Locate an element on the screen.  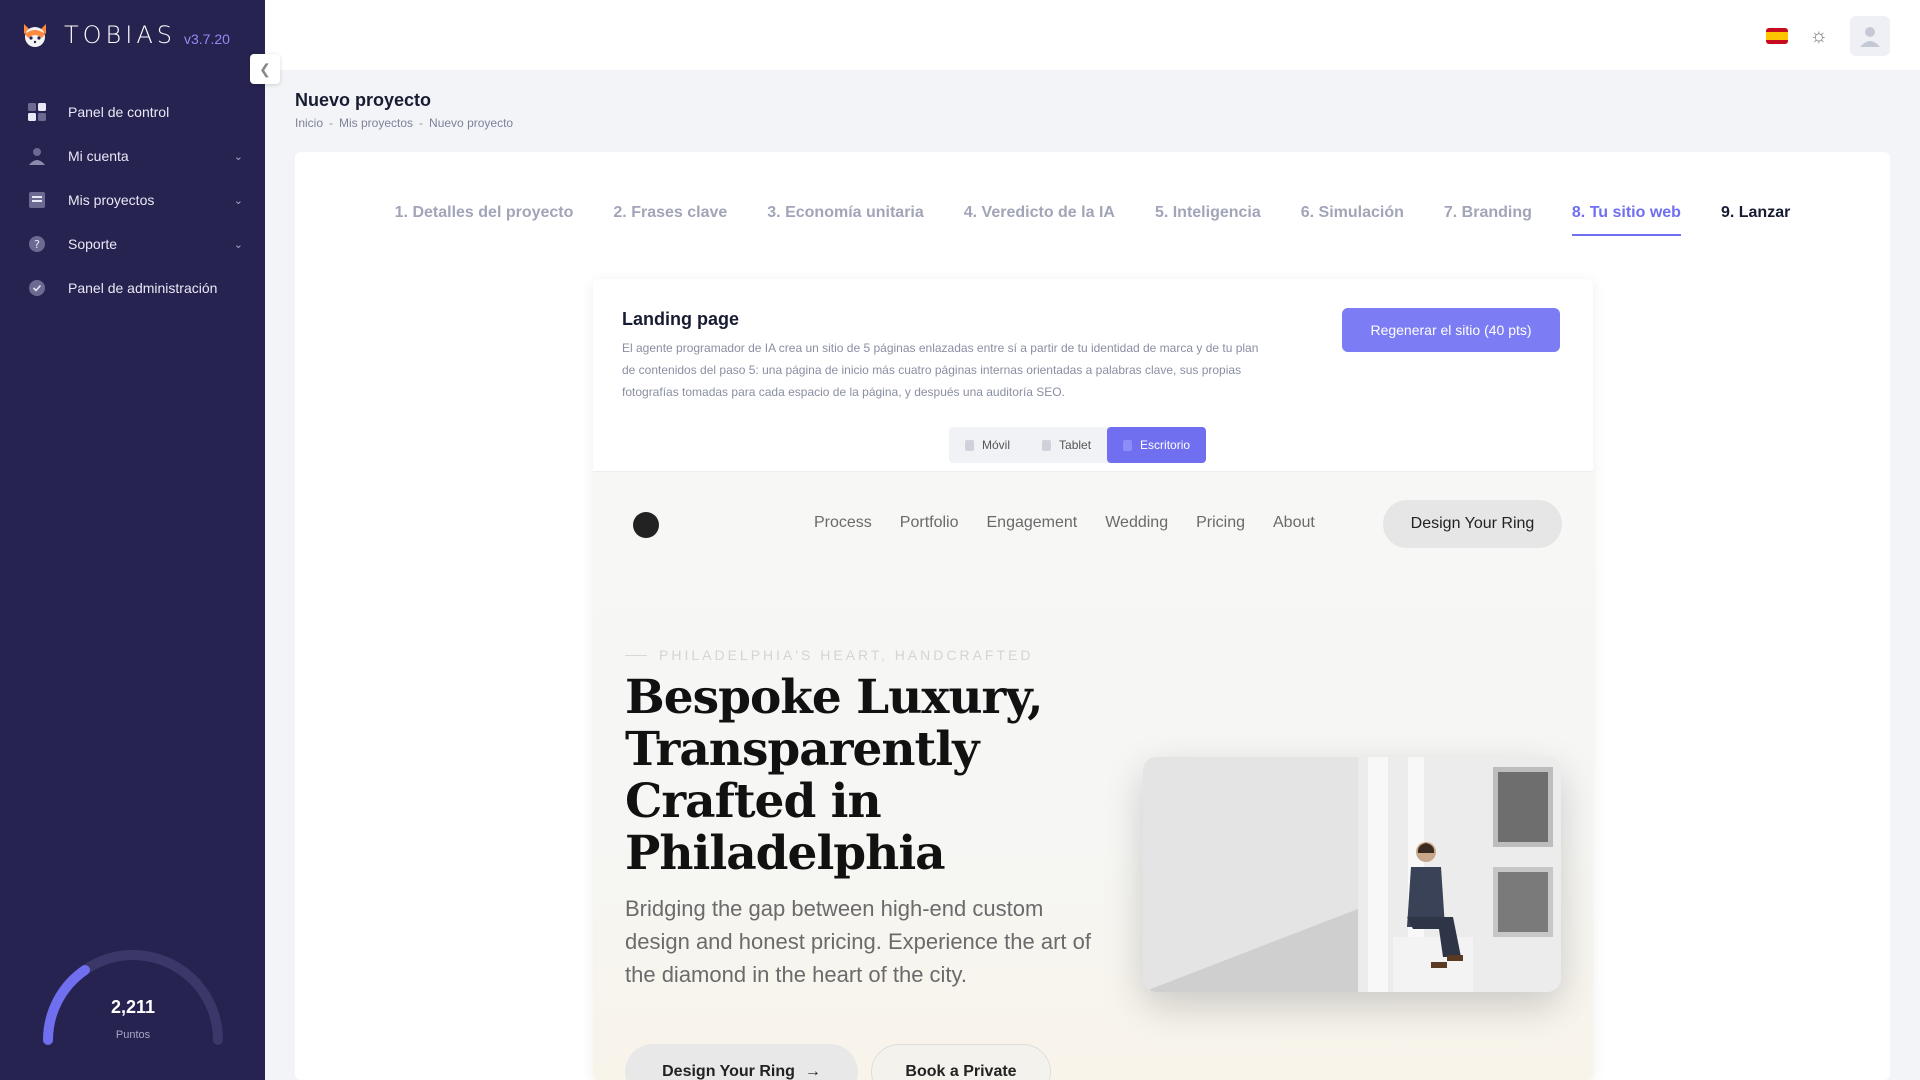
topbar: ☼ is located at coordinates (1092, 35).